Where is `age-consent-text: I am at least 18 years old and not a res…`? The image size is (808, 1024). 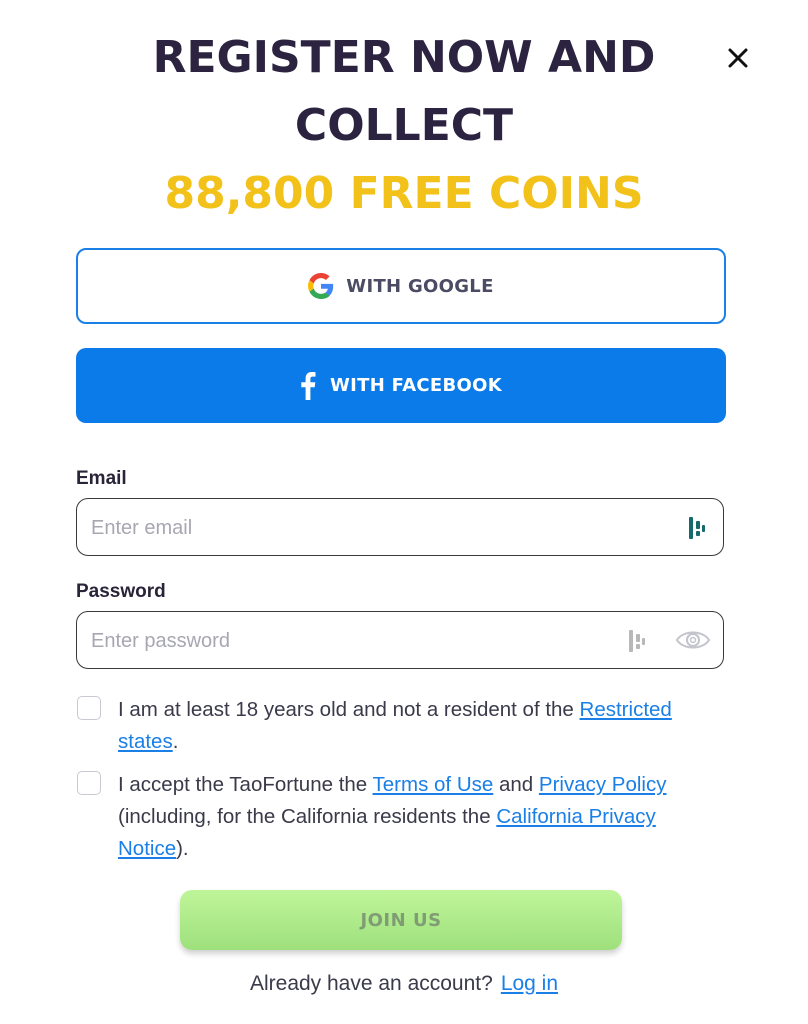 age-consent-text: I am at least 18 years old and not a res… is located at coordinates (418, 726).